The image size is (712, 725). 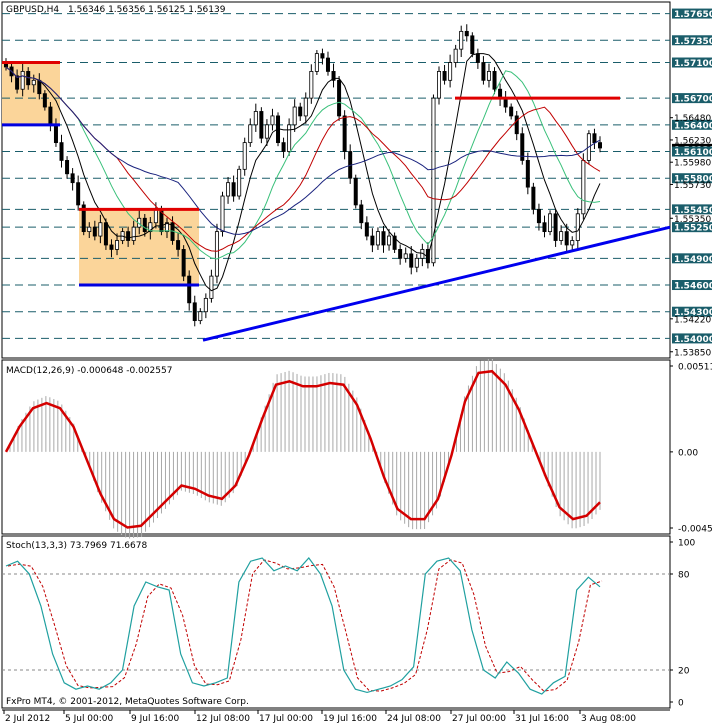 What do you see at coordinates (76, 546) in the screenshot?
I see `stoch-label: Stoch(13,3,3) 73.7969 71.6678` at bounding box center [76, 546].